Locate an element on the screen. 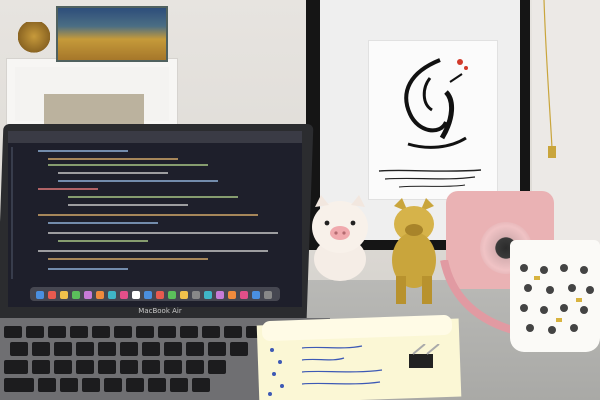 This screenshot has width=600, height=400. gold-necklace is located at coordinates (549, 79).